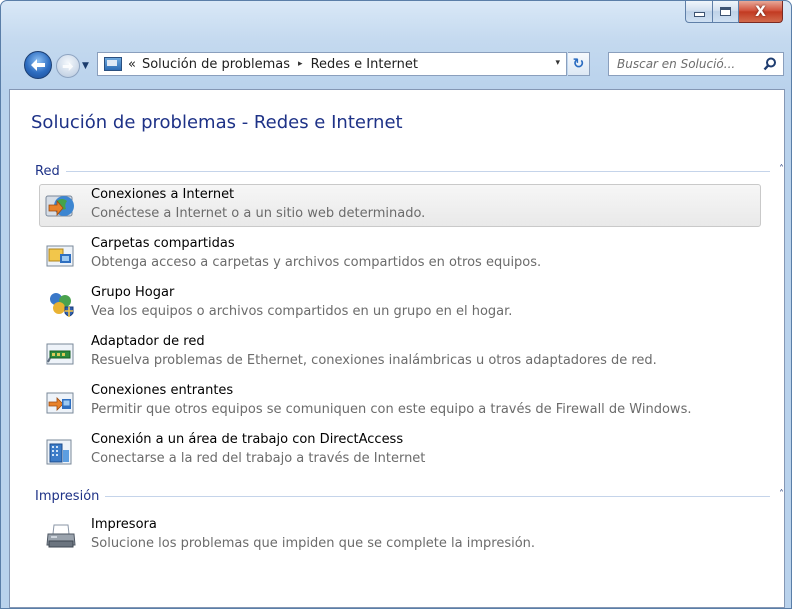 Image resolution: width=792 pixels, height=609 pixels. I want to click on directaccess-icon, so click(59, 452).